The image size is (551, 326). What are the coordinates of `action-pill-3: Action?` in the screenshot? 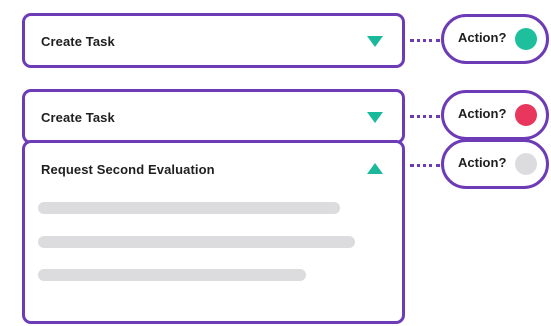 It's located at (495, 164).